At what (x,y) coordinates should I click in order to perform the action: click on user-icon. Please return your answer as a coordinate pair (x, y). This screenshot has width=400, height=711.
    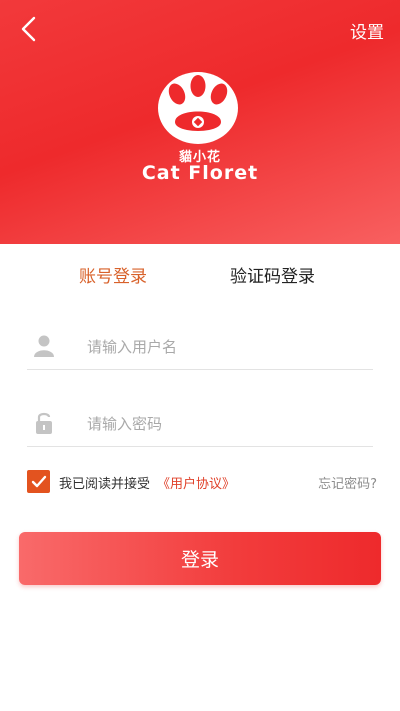
    Looking at the image, I should click on (44, 346).